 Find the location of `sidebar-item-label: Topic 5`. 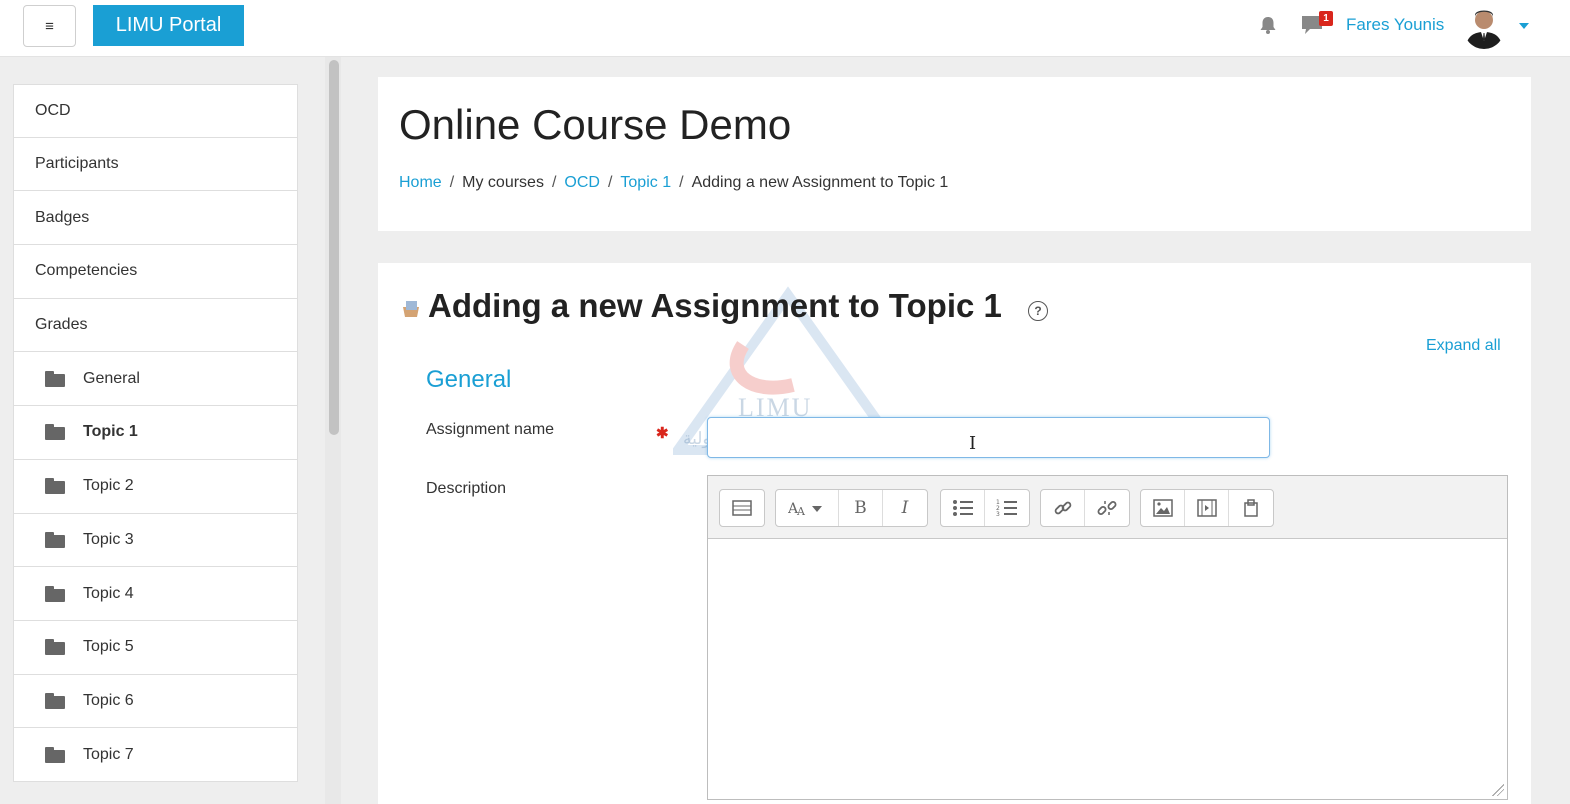

sidebar-item-label: Topic 5 is located at coordinates (108, 647).